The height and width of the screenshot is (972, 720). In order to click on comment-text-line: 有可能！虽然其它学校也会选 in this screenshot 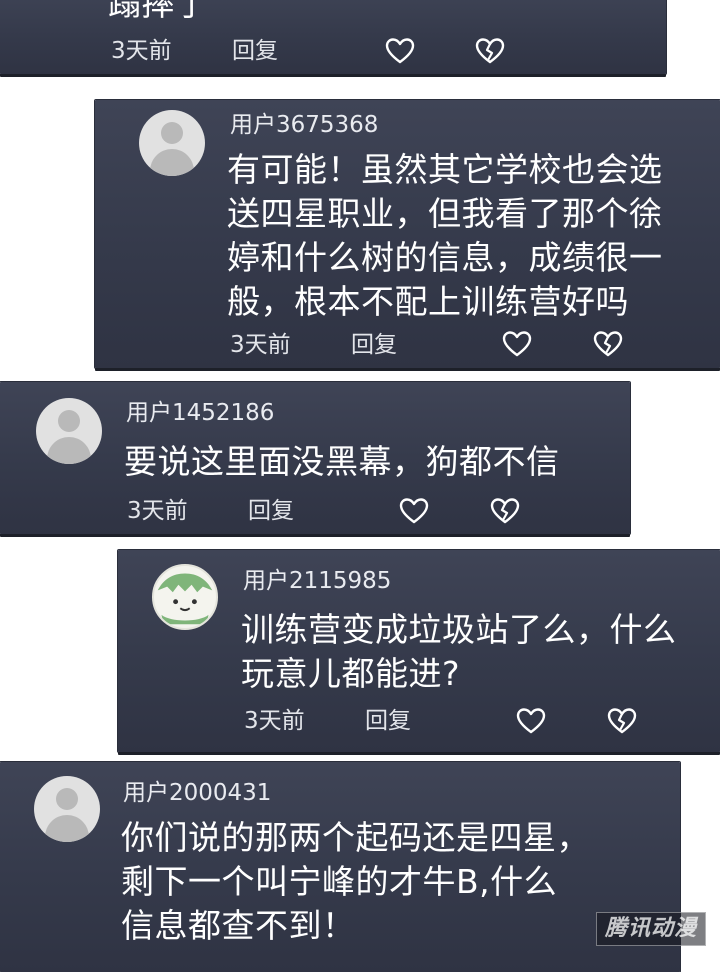, I will do `click(445, 169)`.